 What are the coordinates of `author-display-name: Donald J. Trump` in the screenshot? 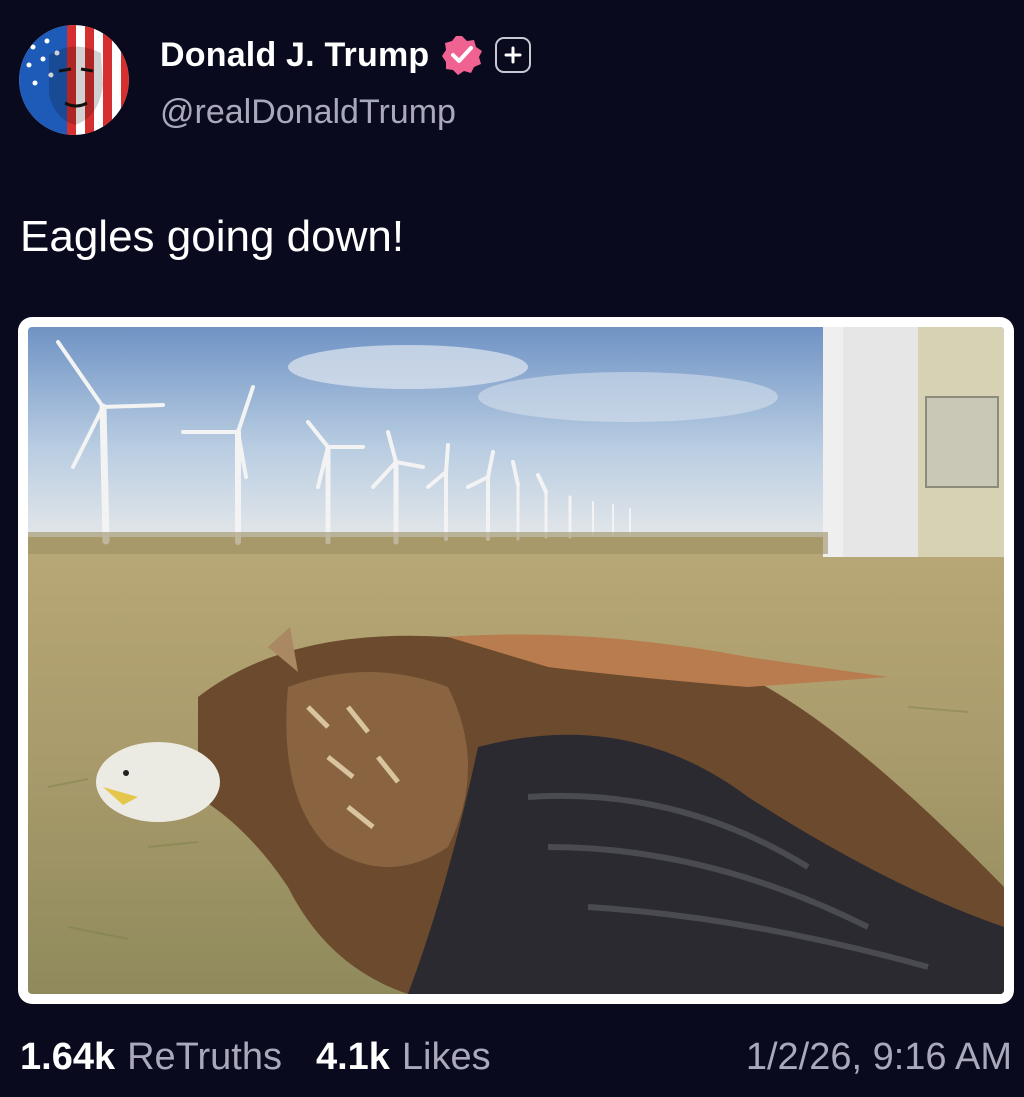 It's located at (294, 55).